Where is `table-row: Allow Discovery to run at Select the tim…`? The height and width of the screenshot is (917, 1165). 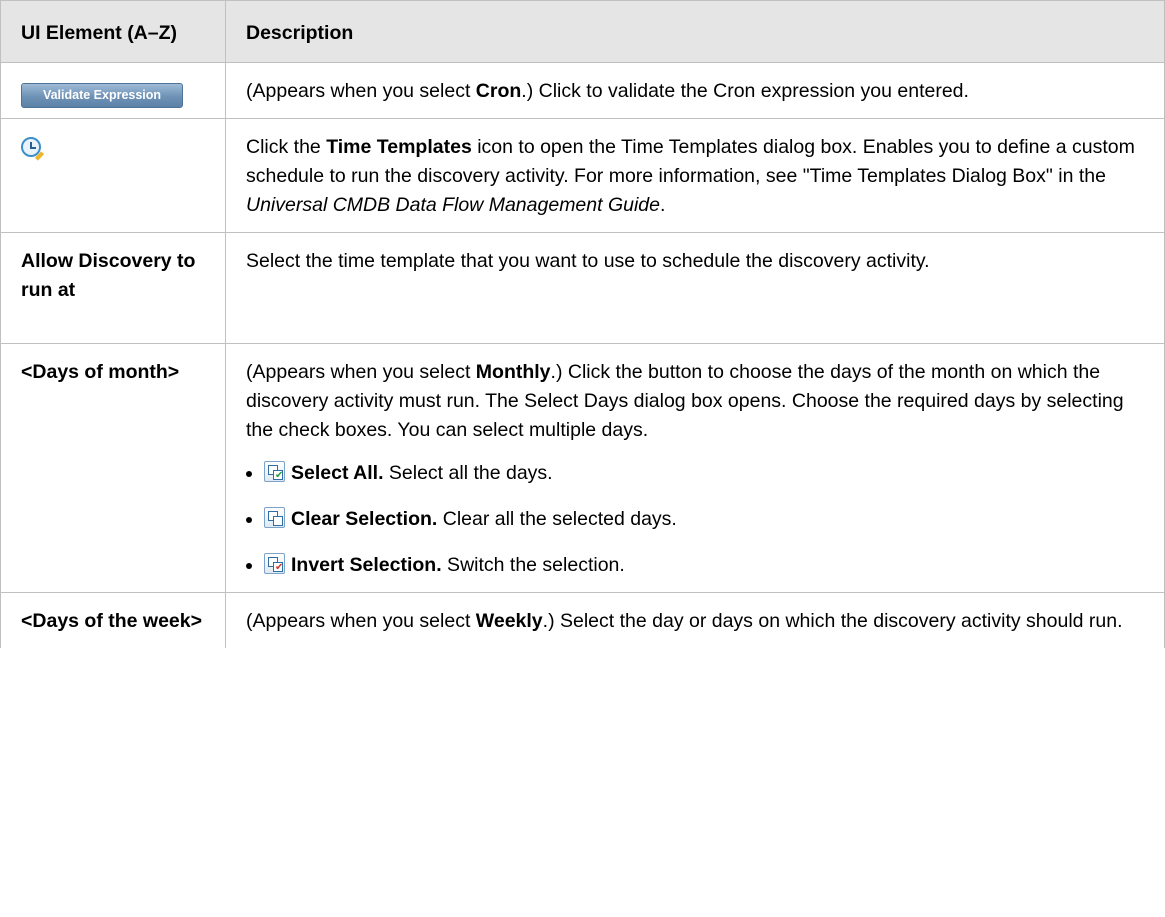 table-row: Allow Discovery to run at Select the tim… is located at coordinates (582, 288).